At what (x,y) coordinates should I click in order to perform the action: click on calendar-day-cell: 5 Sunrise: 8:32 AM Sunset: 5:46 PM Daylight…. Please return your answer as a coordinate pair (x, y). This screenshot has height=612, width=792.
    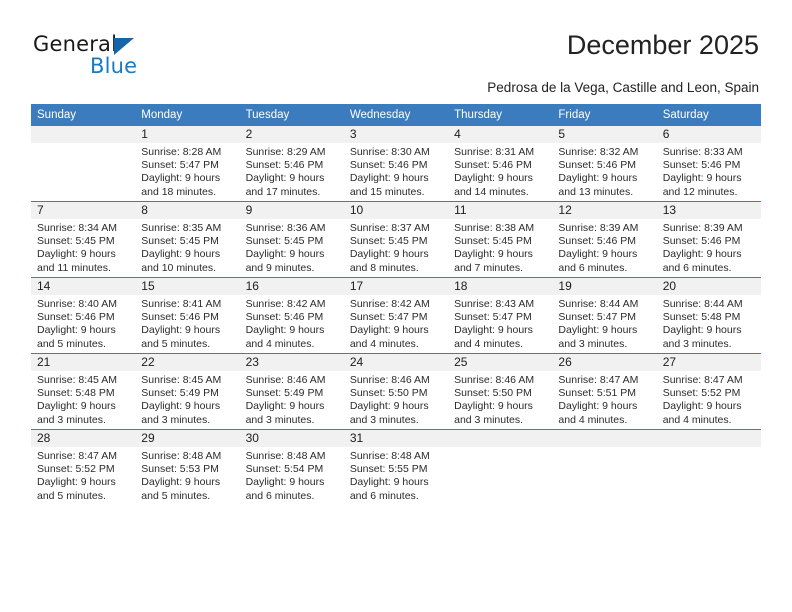
    Looking at the image, I should click on (604, 164).